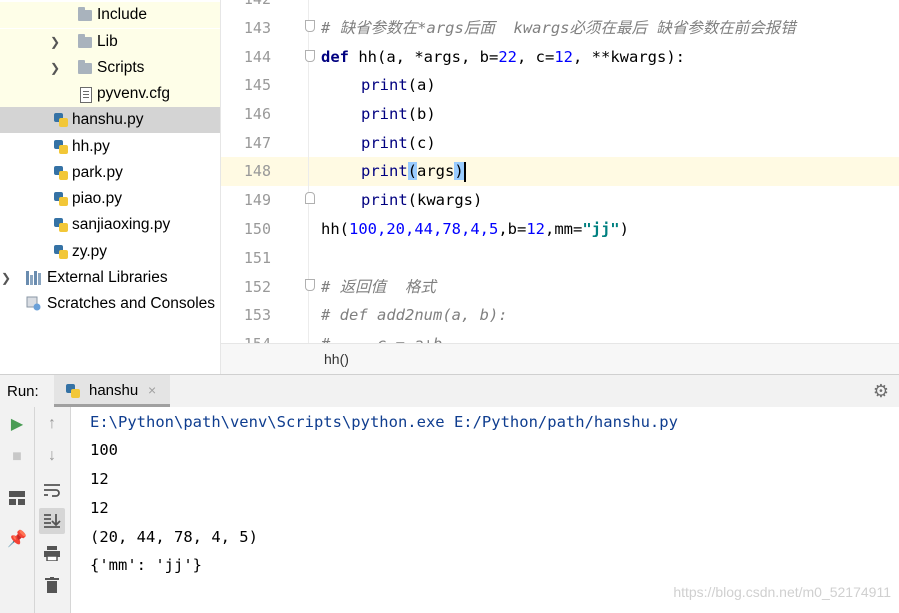  I want to click on tree-item-label: Lib, so click(107, 41).